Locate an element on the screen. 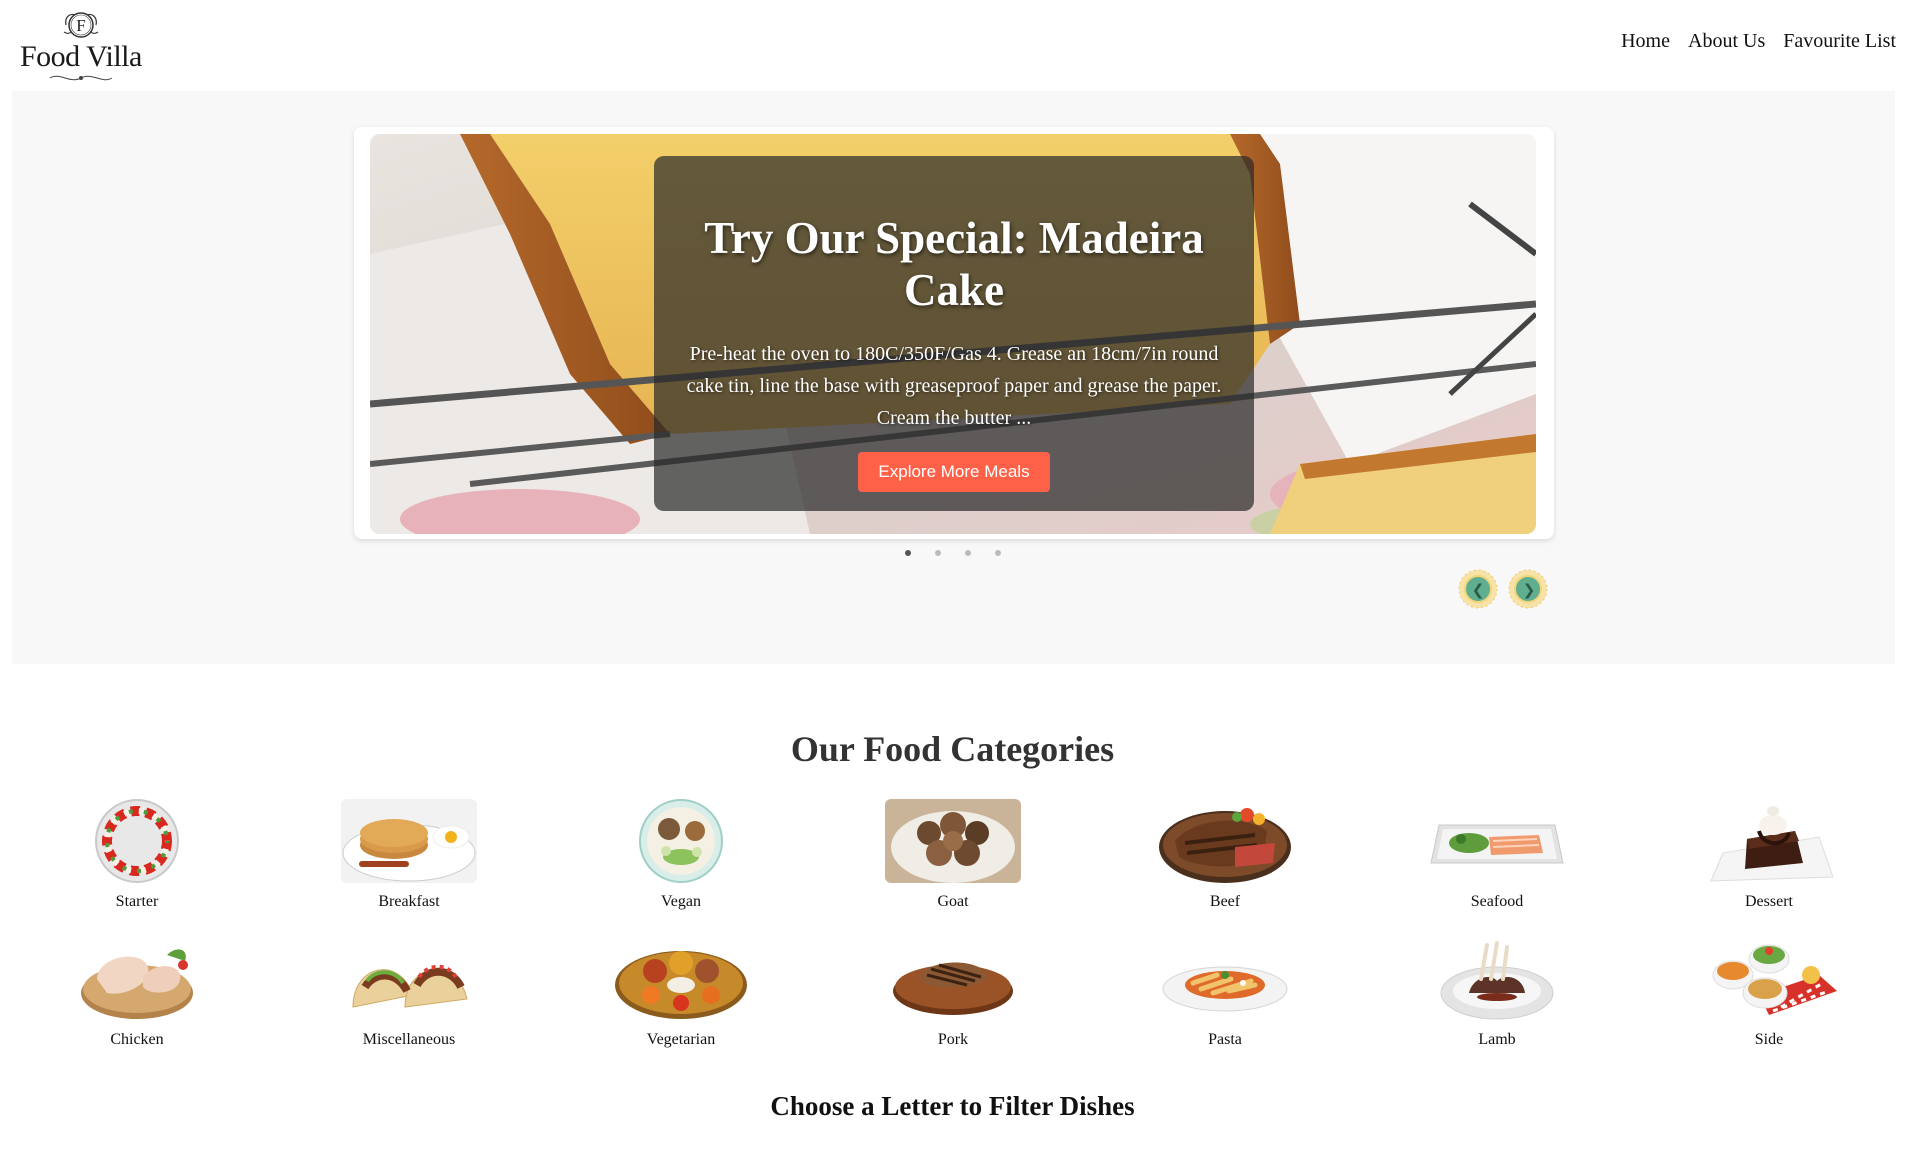 The width and height of the screenshot is (1905, 1153). category-beef: Beef is located at coordinates (1225, 854).